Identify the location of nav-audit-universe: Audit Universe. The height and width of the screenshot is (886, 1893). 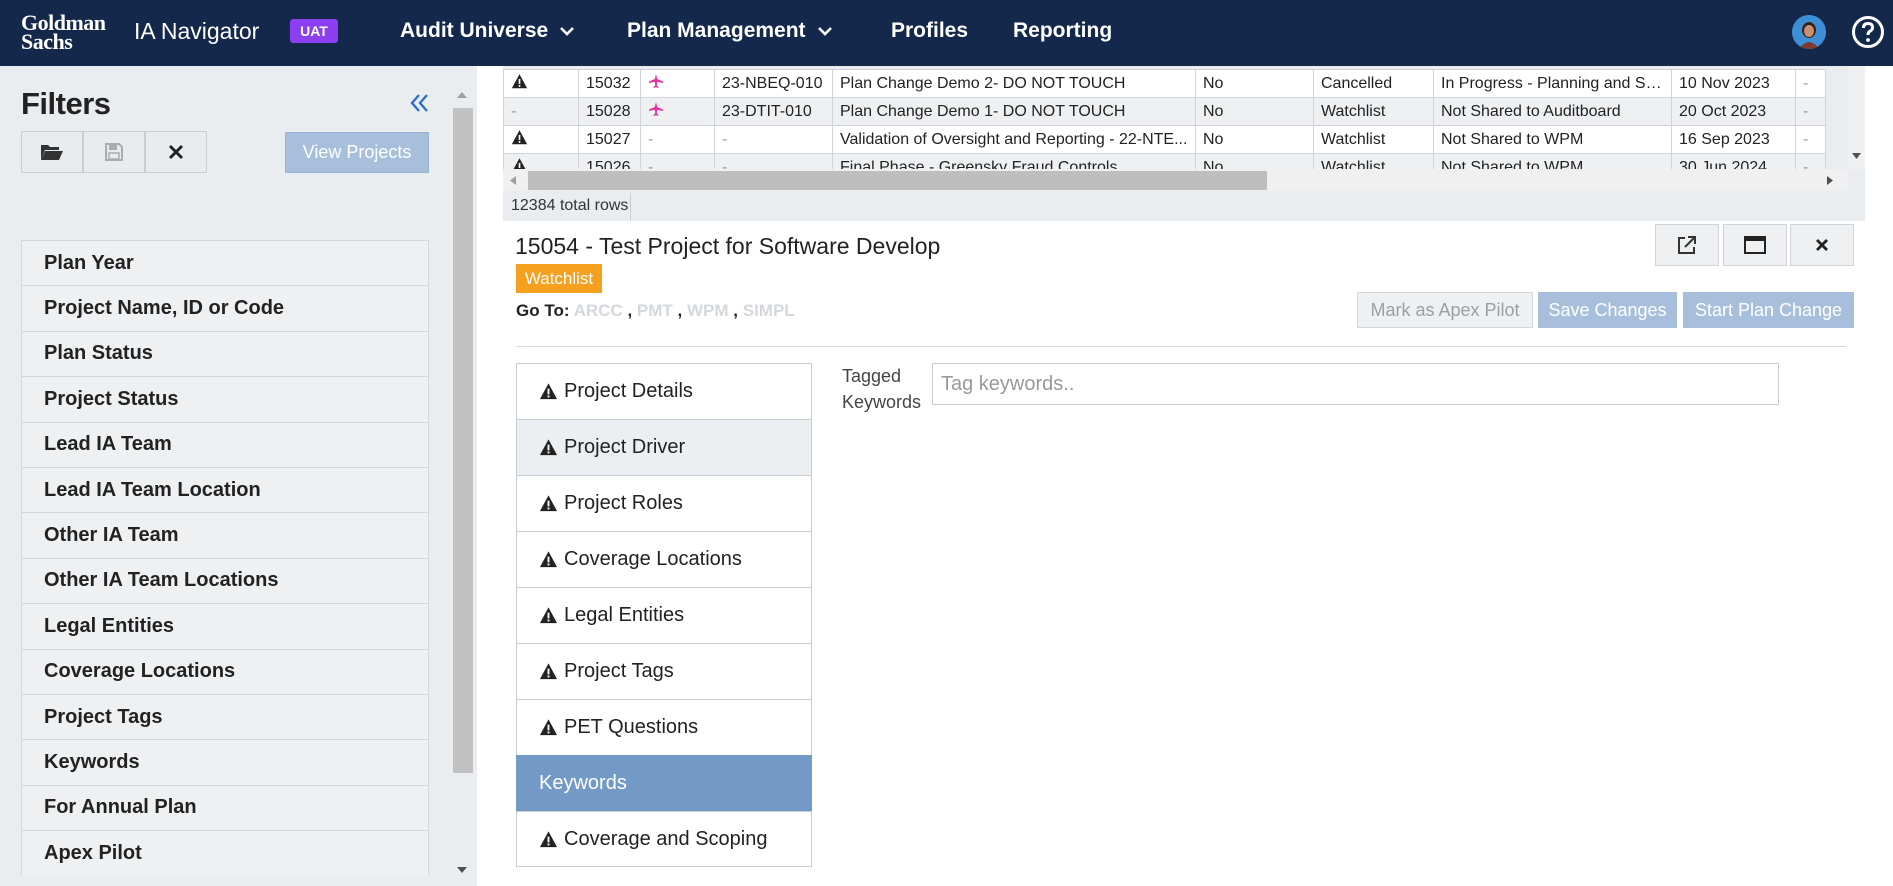
(488, 31).